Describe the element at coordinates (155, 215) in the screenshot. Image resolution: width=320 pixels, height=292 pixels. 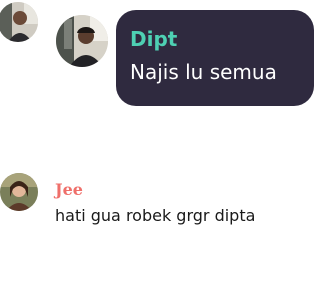
I see `message-text: hati gua robek grgr dipta` at that location.